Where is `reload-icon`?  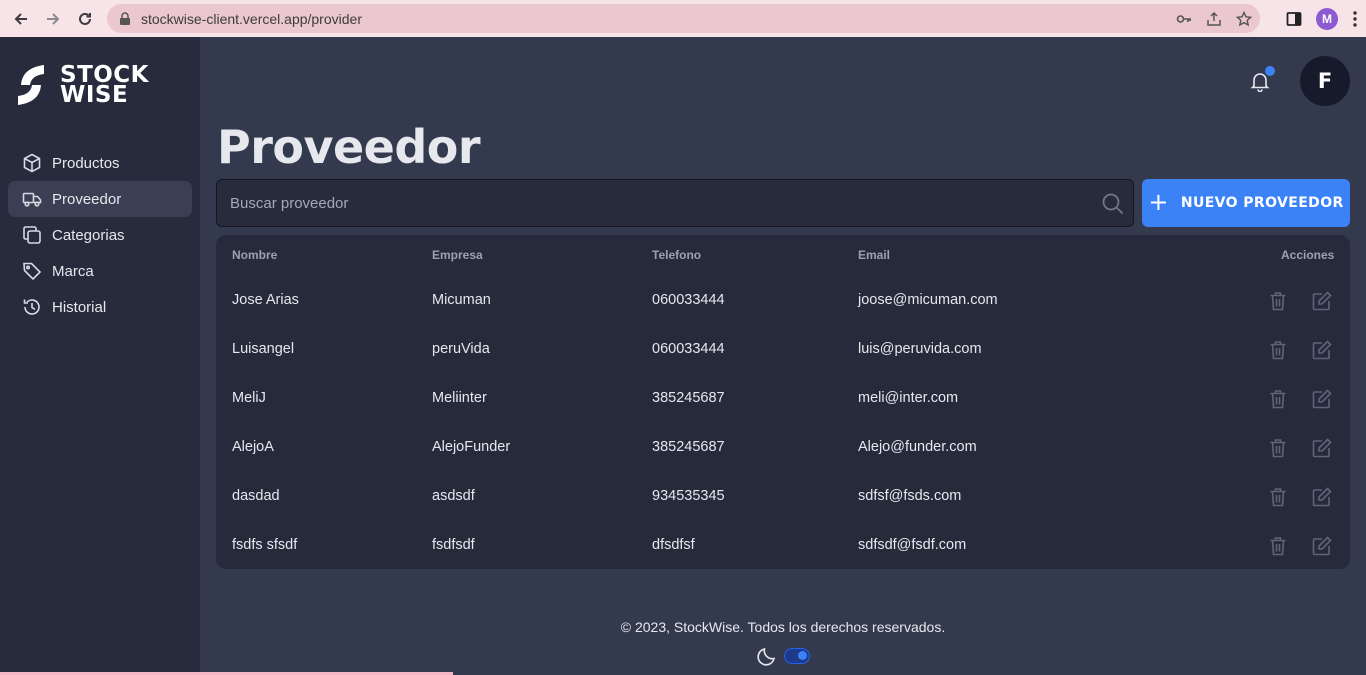
reload-icon is located at coordinates (85, 19).